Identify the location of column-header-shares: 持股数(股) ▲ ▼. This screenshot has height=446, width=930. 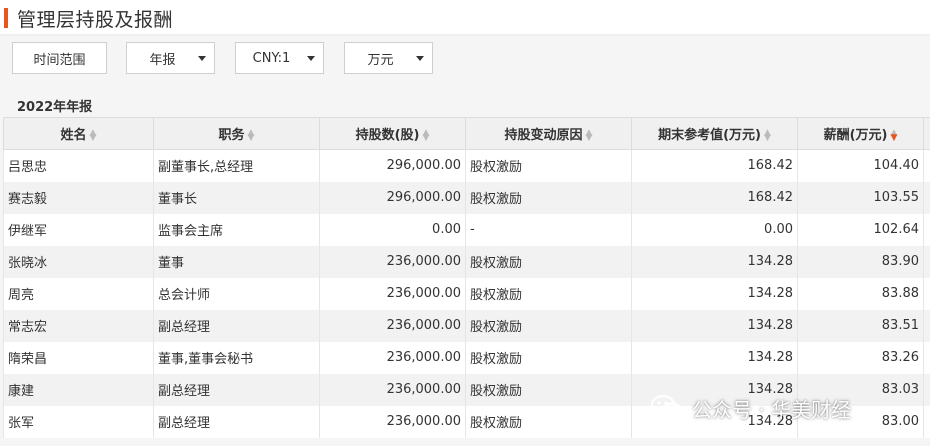
(392, 133).